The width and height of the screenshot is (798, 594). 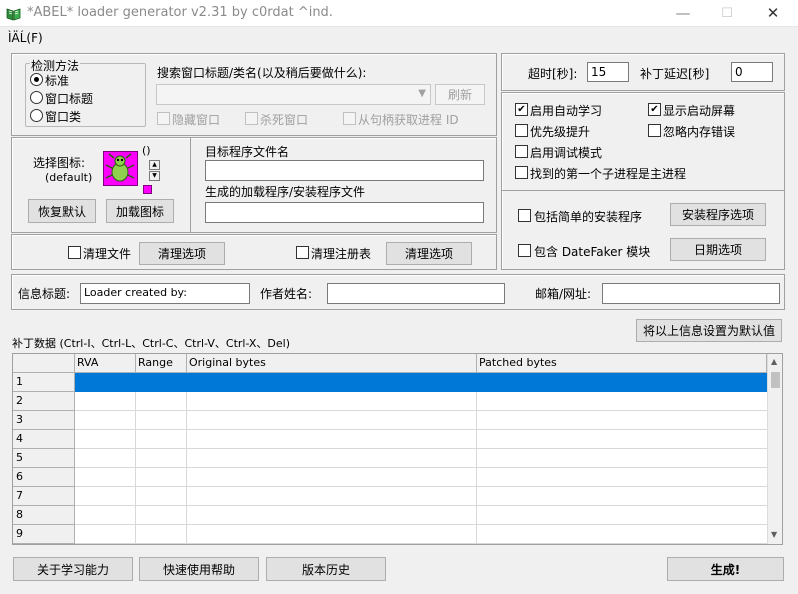 What do you see at coordinates (25, 38) in the screenshot?
I see `menu-file: ÌÄĹ(F)` at bounding box center [25, 38].